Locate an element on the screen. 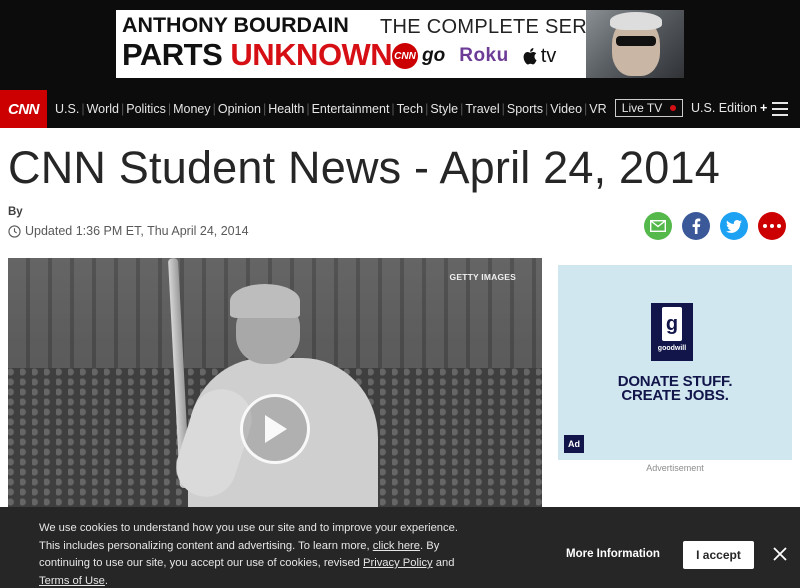 The height and width of the screenshot is (588, 800). play-icon is located at coordinates (276, 429).